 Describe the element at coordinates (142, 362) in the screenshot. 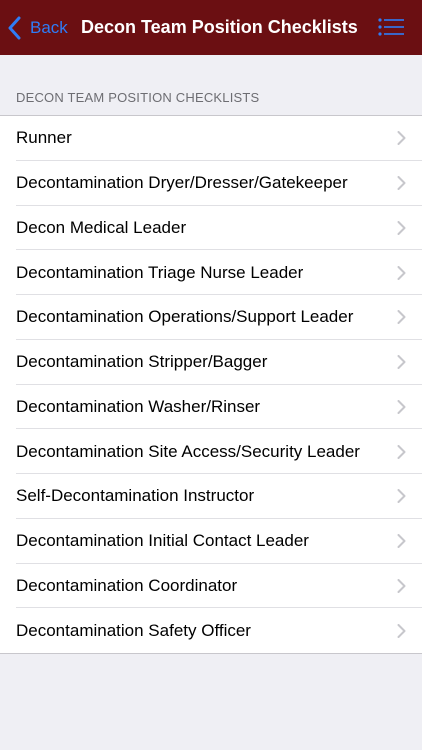

I see `list-item-label: Decontamination Stripper/Bagger` at that location.